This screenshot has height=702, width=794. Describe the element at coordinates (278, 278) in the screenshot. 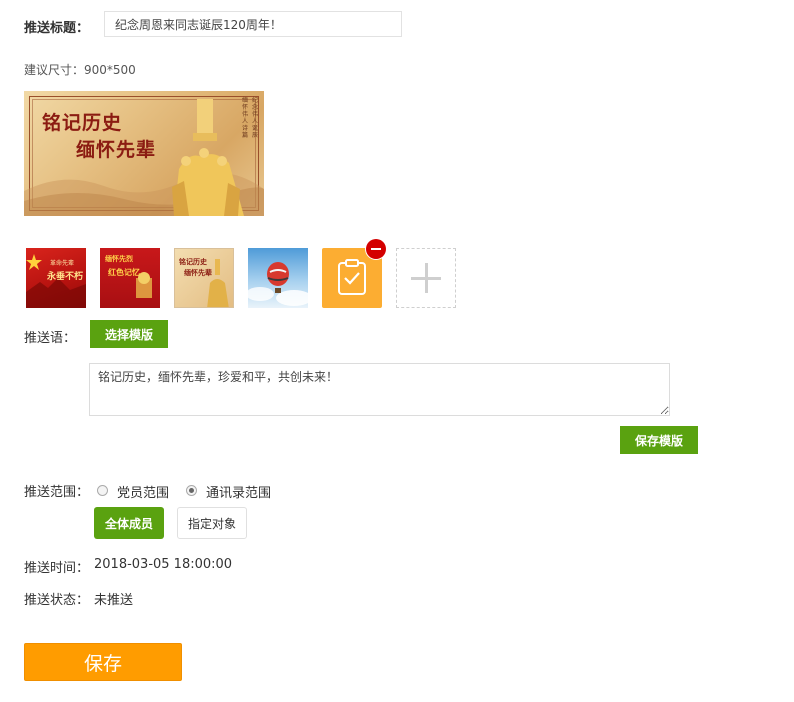

I see `thumb-hot-air-balloon` at that location.